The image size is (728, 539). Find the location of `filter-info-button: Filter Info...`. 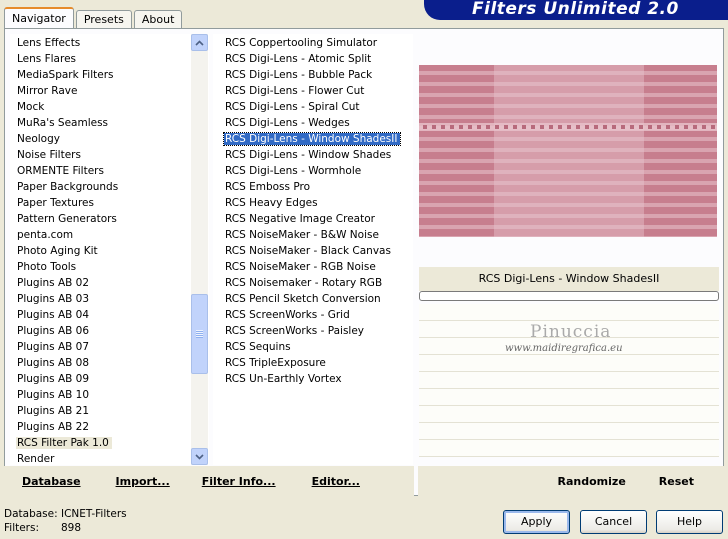

filter-info-button: Filter Info... is located at coordinates (239, 481).